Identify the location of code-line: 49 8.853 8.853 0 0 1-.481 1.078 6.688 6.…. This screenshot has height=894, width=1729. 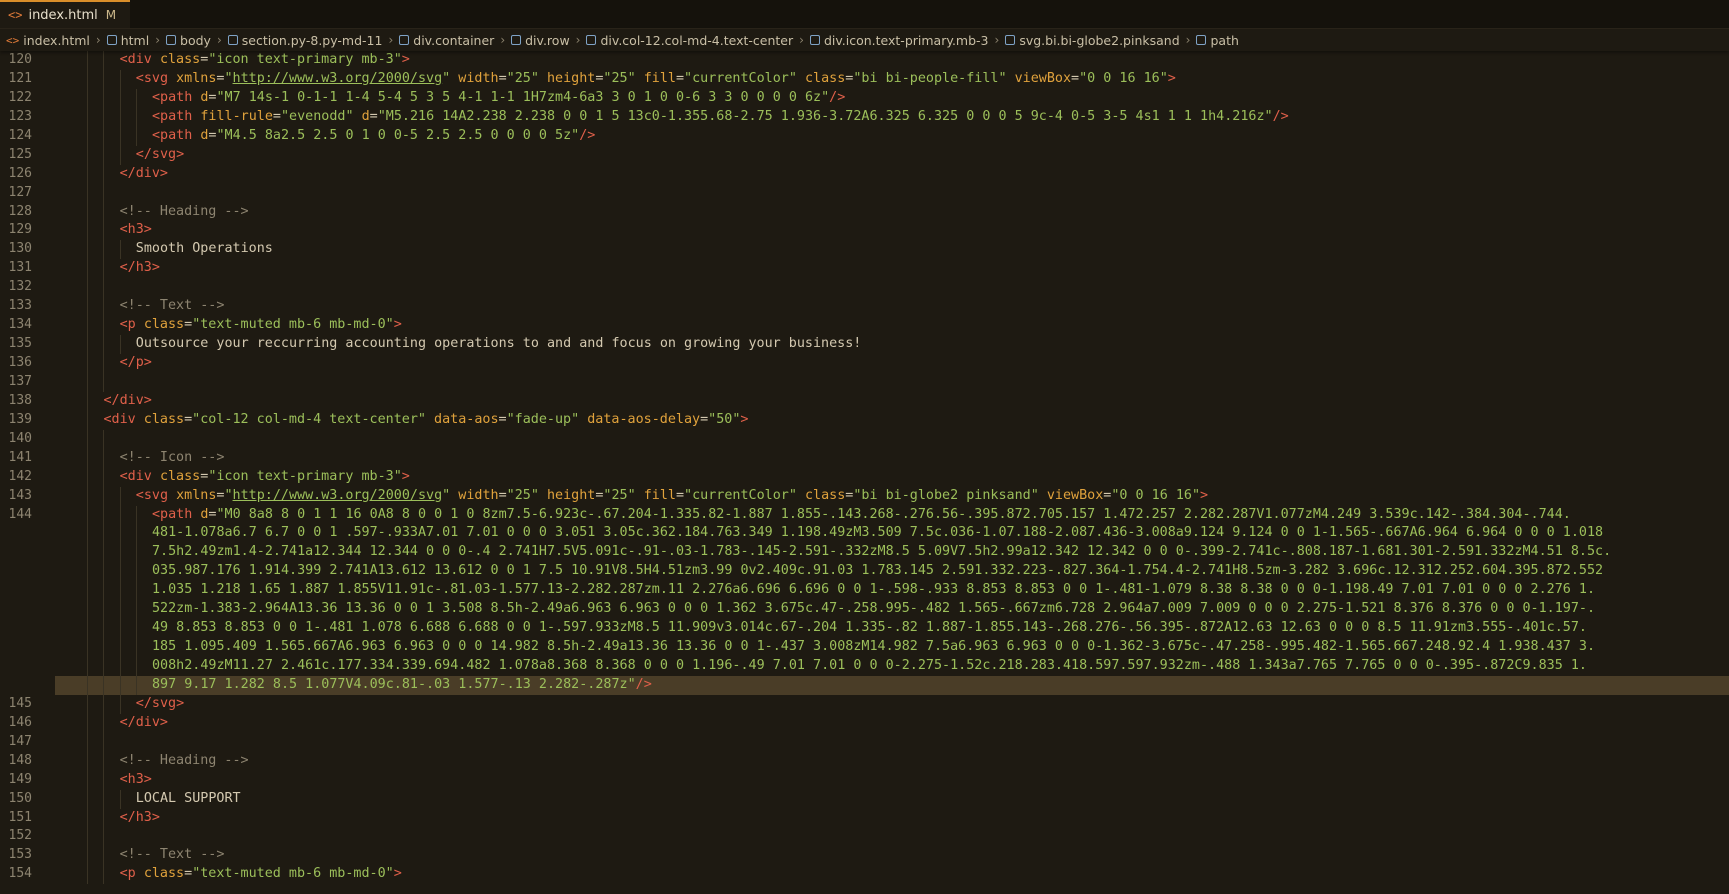
(864, 629).